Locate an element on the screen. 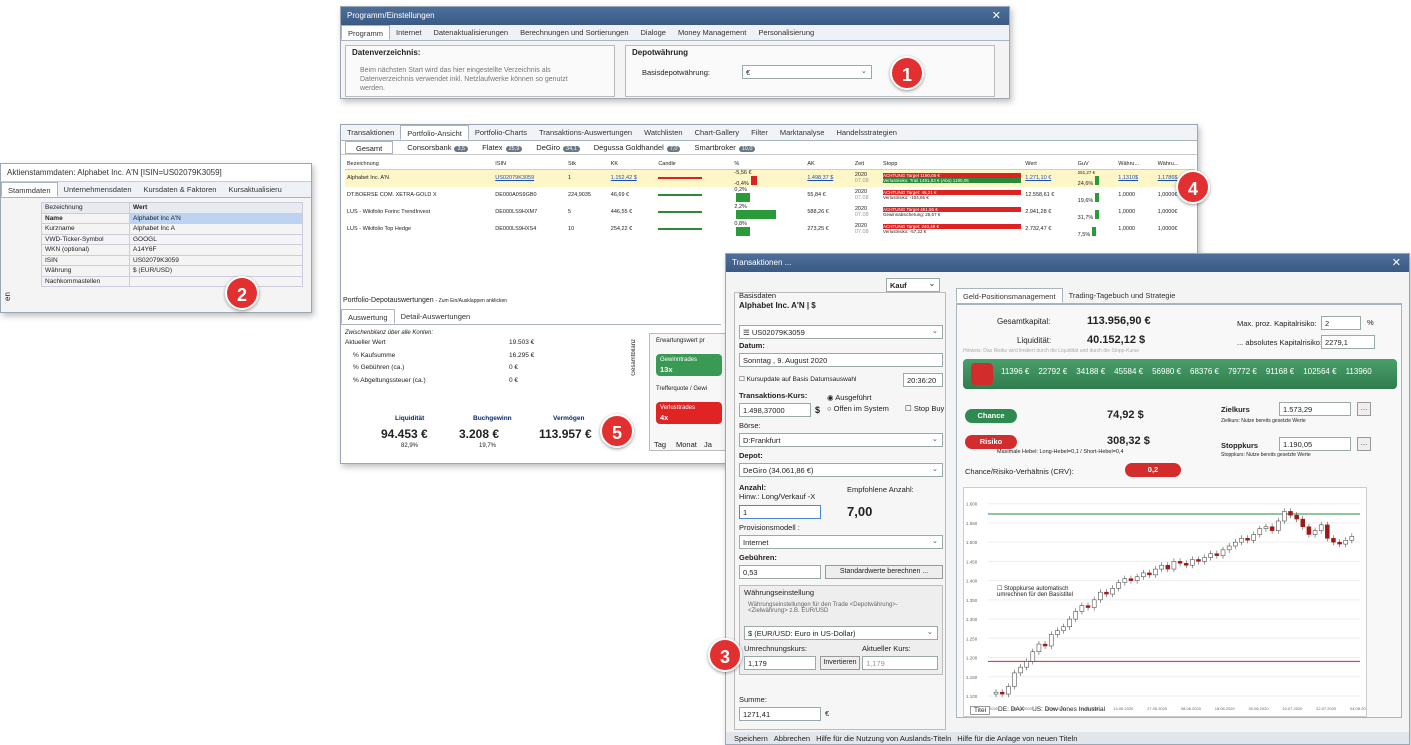 This screenshot has height=745, width=1411. account-tab: Flatex 25,9 is located at coordinates (502, 147).